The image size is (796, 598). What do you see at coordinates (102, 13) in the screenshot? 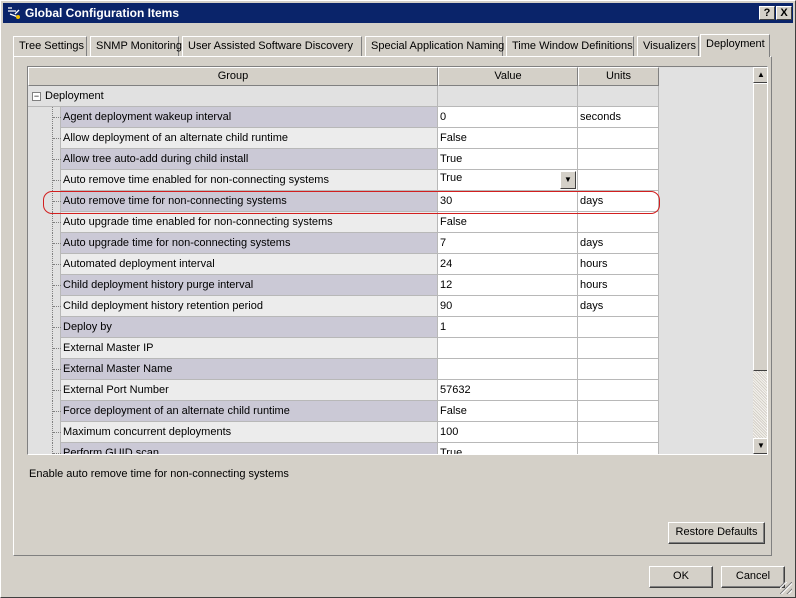
I see `window-title: Global Configuration Items` at bounding box center [102, 13].